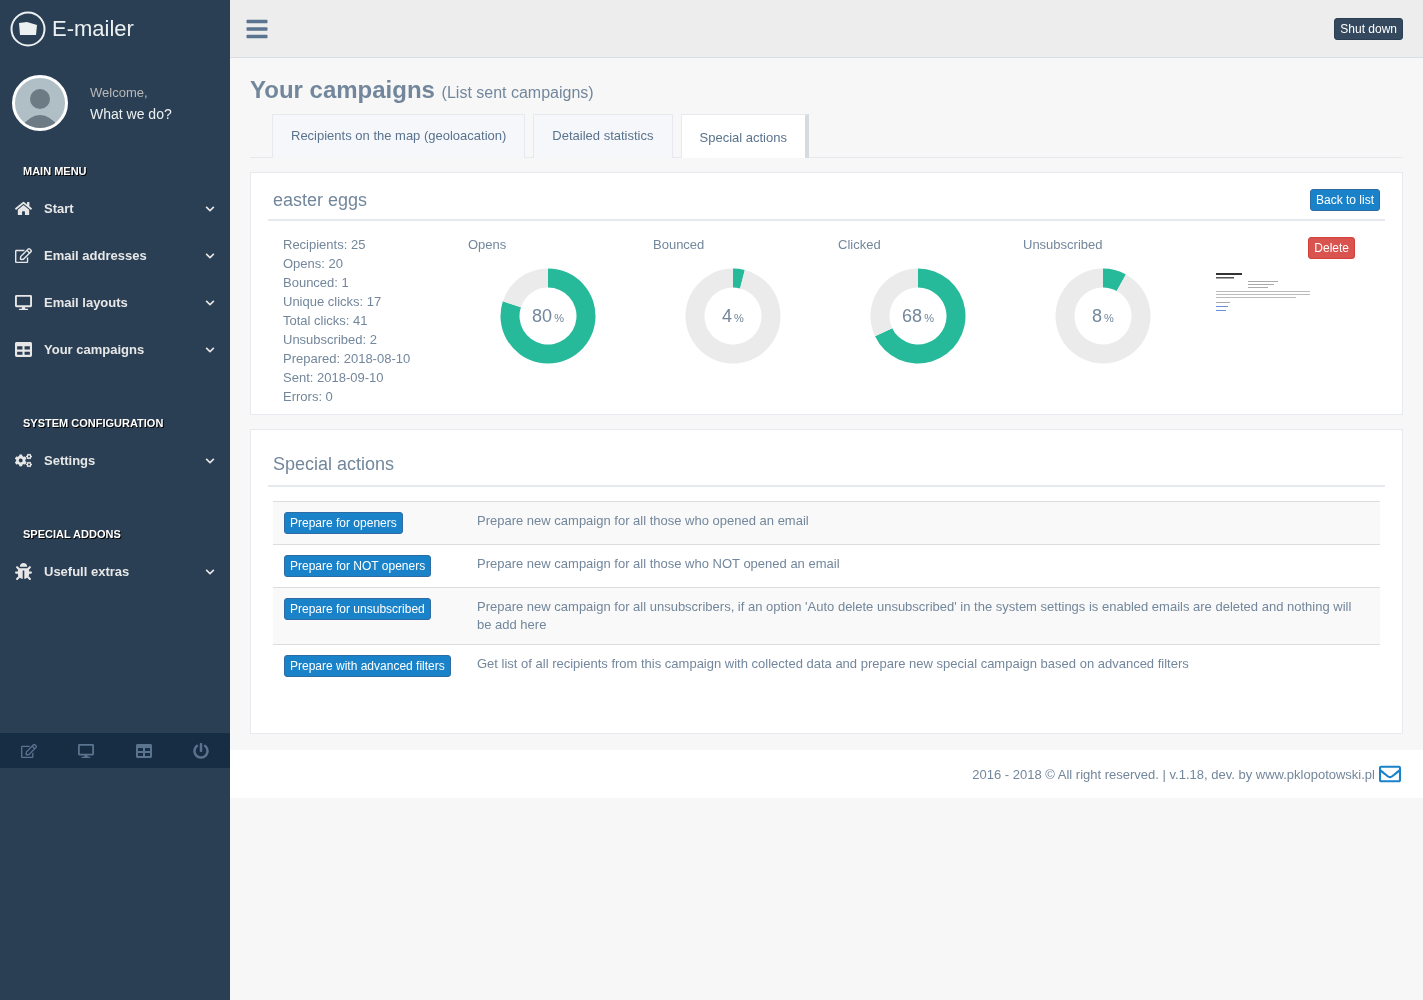 The width and height of the screenshot is (1423, 1000). Describe the element at coordinates (1390, 774) in the screenshot. I see `envelope-icon` at that location.